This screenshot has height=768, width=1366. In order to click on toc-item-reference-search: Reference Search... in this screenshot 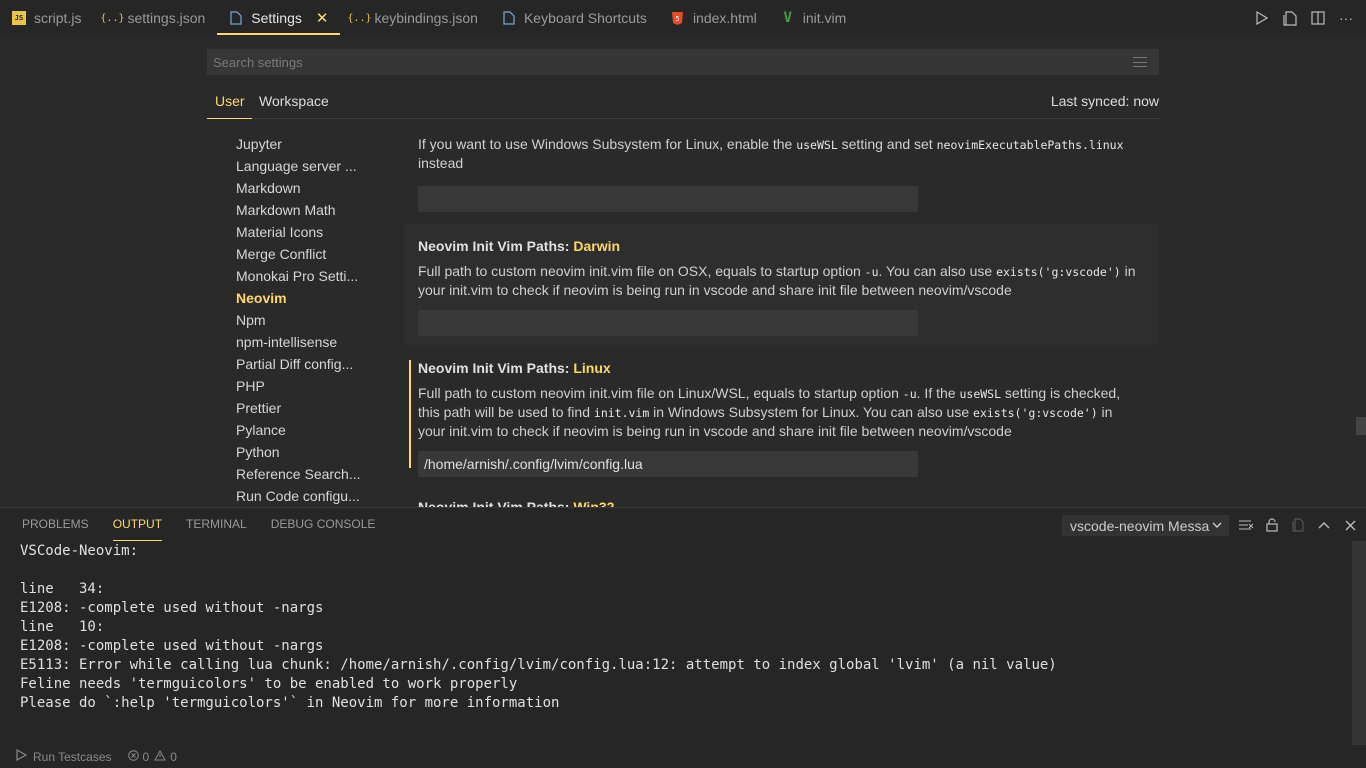, I will do `click(301, 474)`.